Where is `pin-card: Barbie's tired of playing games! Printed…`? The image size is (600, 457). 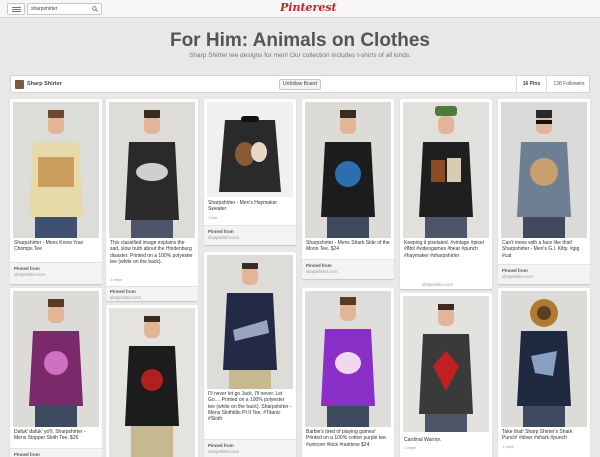 pin-card: Barbie's tired of playing games! Printed… is located at coordinates (348, 372).